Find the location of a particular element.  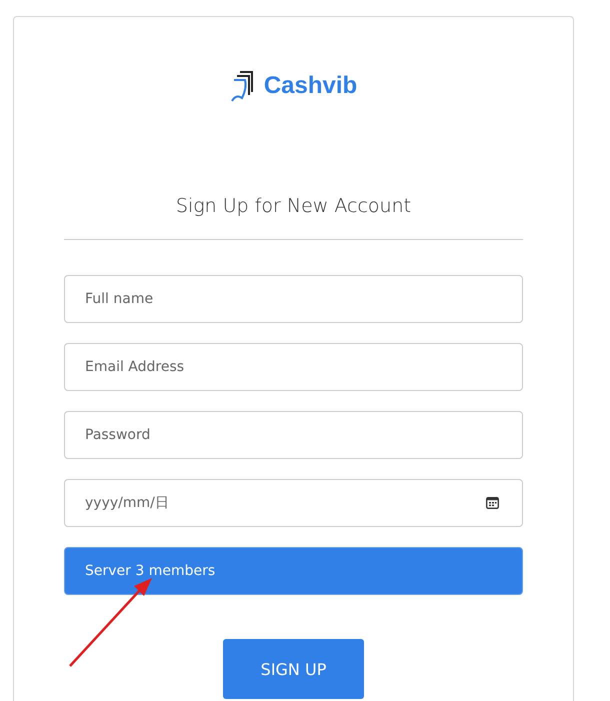

text-field: Email Address is located at coordinates (293, 367).